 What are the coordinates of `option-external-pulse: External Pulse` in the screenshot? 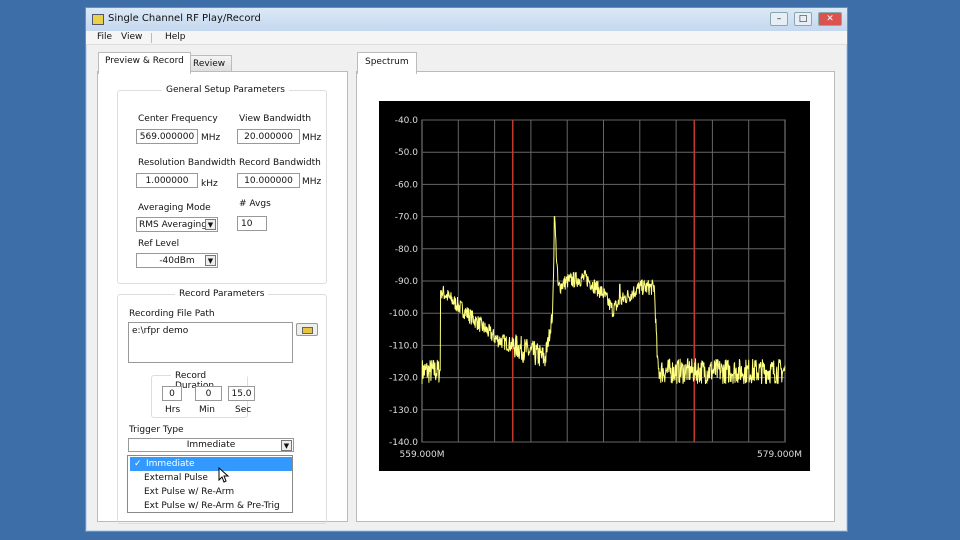 It's located at (209, 478).